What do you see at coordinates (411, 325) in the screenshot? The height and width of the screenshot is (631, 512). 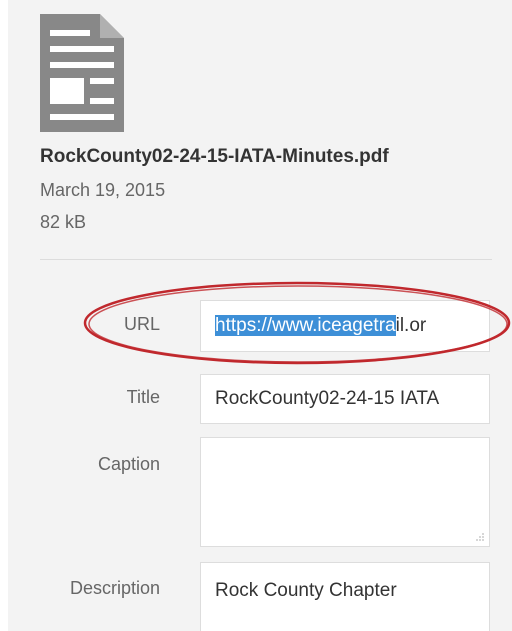 I see `url-remaining-text: il.or` at bounding box center [411, 325].